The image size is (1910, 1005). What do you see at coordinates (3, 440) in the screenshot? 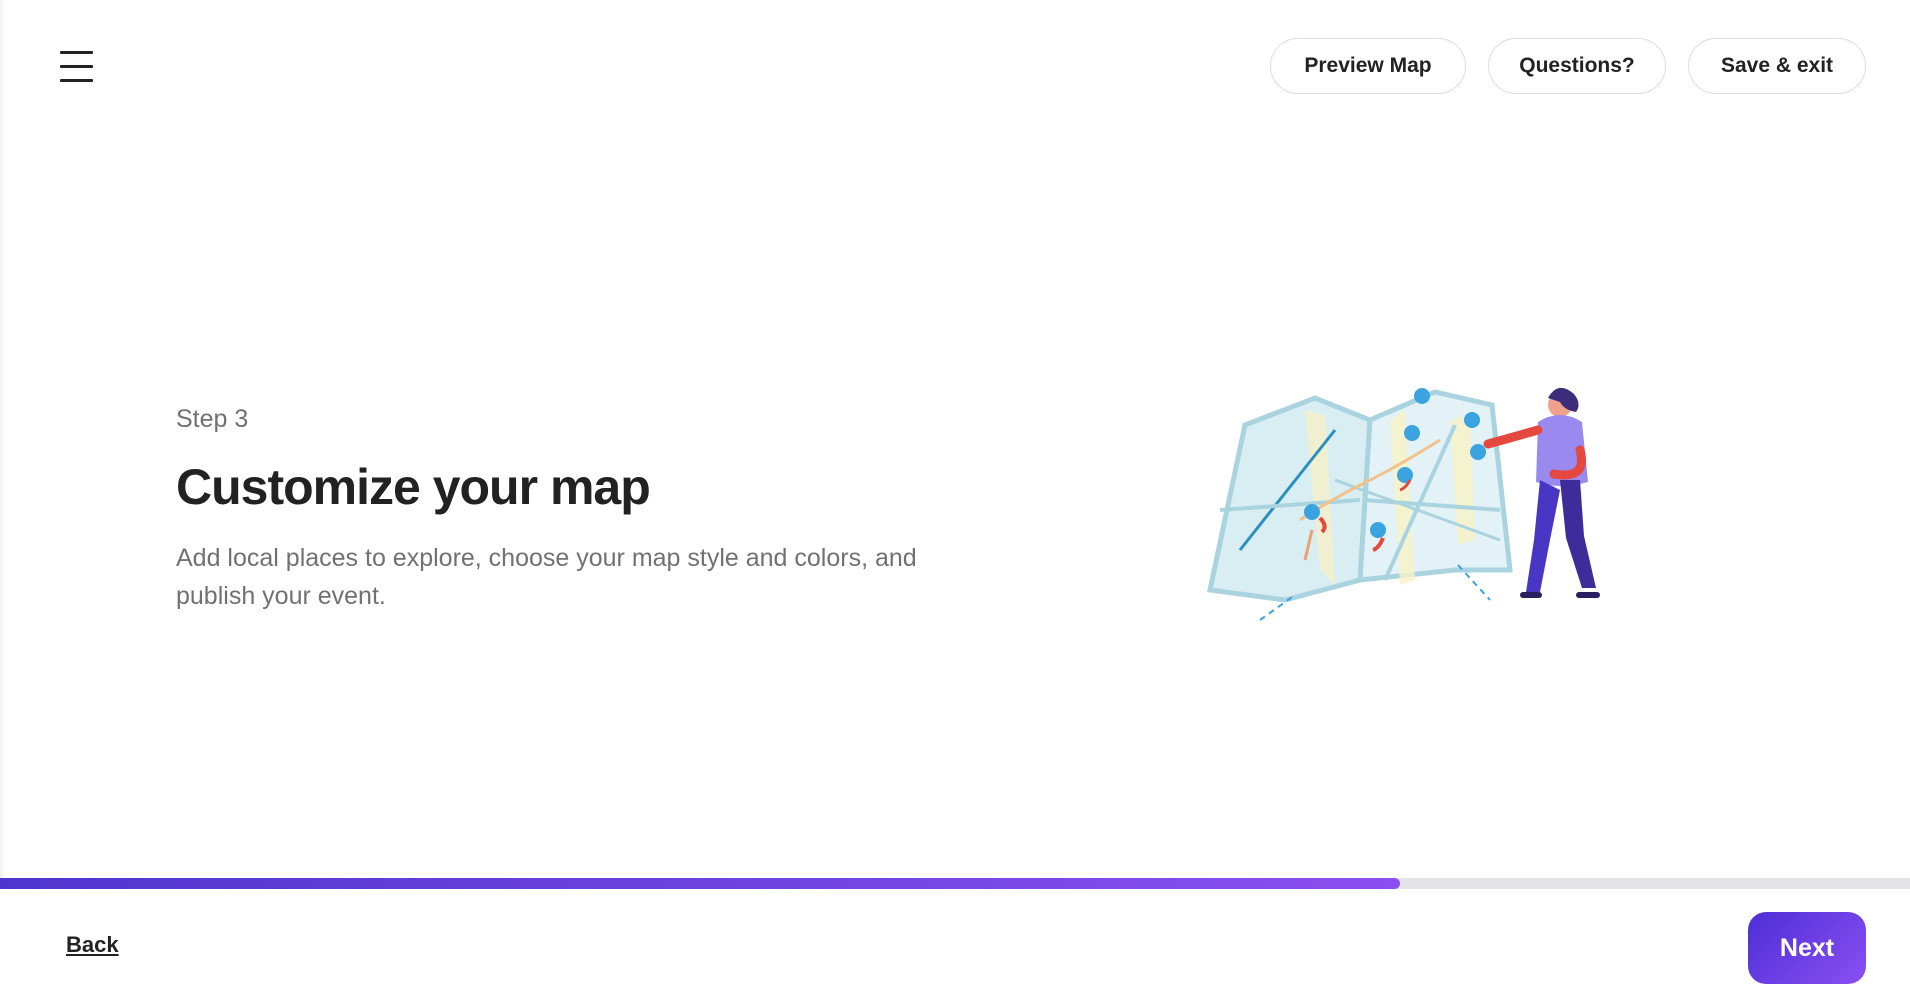
I see `left-edge-shadow` at bounding box center [3, 440].